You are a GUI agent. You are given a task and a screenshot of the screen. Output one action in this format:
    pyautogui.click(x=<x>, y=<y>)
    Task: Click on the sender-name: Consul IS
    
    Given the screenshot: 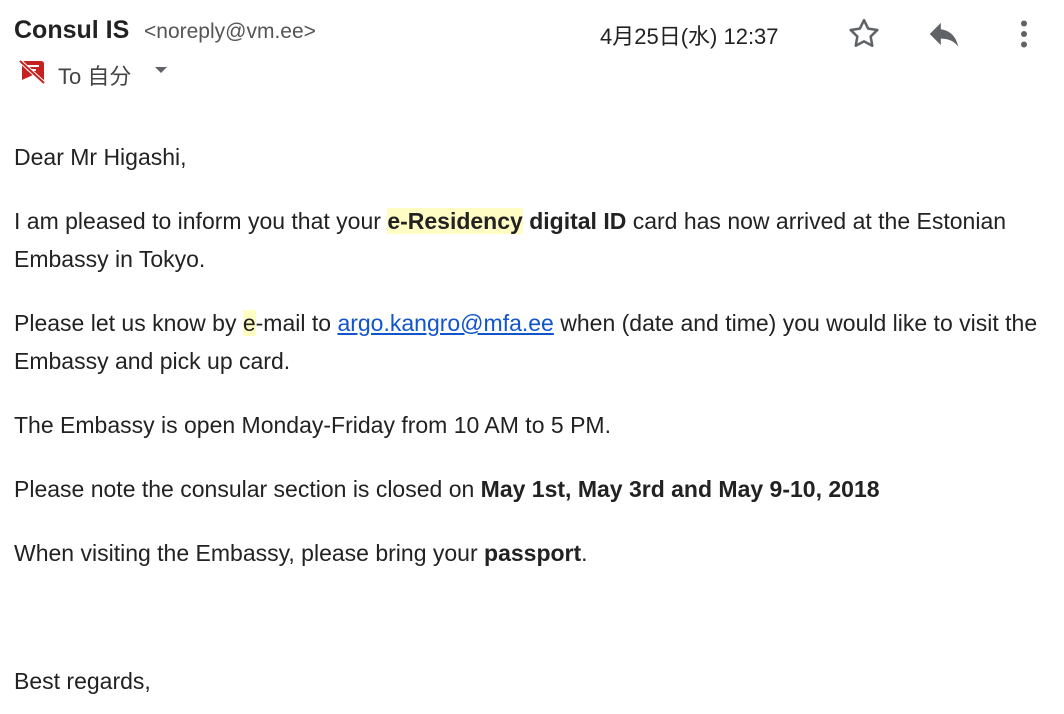 What is the action you would take?
    pyautogui.click(x=72, y=30)
    